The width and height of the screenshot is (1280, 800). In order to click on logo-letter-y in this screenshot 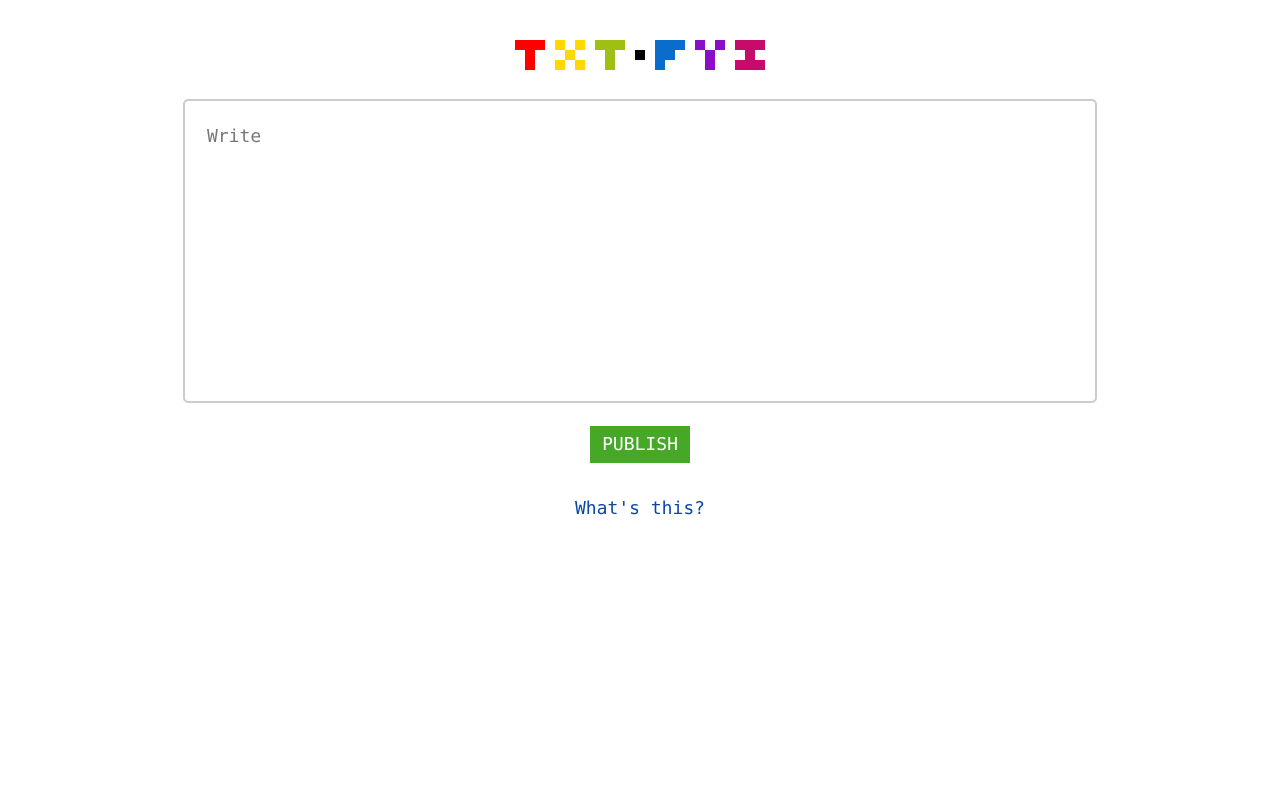, I will do `click(710, 55)`.